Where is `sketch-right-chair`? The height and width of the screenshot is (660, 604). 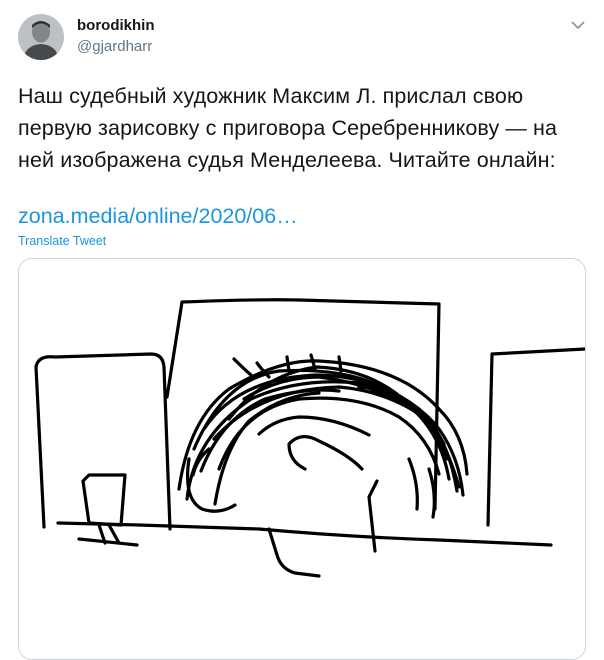
sketch-right-chair is located at coordinates (535, 437).